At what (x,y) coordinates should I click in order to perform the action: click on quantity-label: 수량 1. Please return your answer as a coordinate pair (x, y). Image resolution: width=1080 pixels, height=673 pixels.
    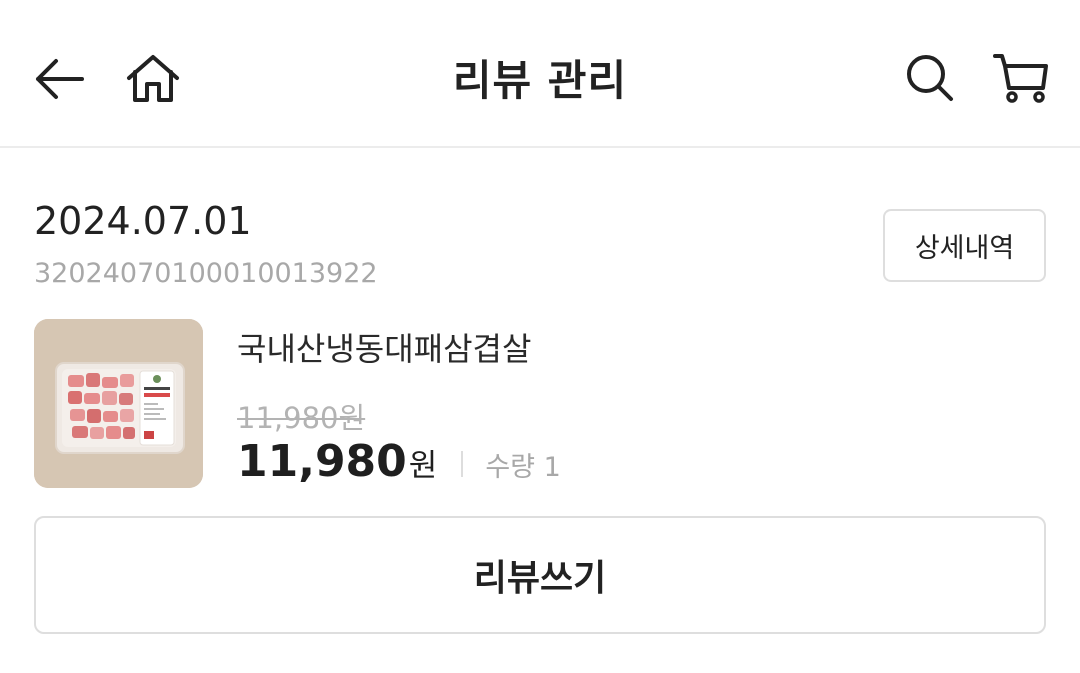
    Looking at the image, I should click on (523, 467).